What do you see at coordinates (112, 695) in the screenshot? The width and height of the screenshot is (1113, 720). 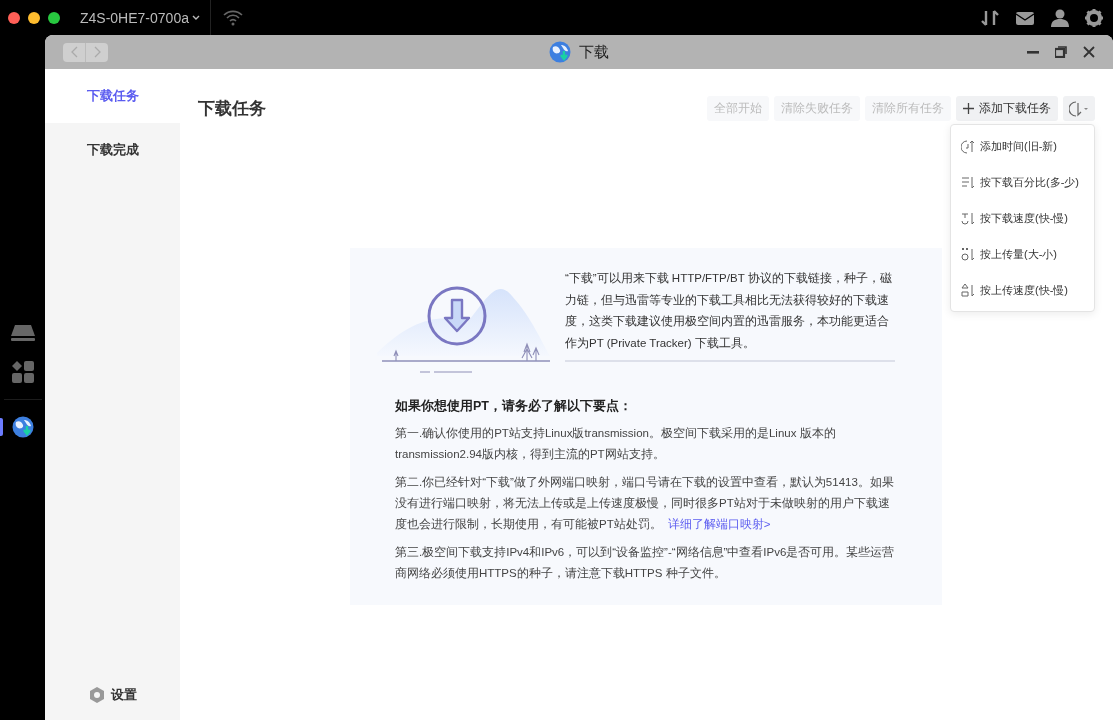 I see `settings-button: 设置` at bounding box center [112, 695].